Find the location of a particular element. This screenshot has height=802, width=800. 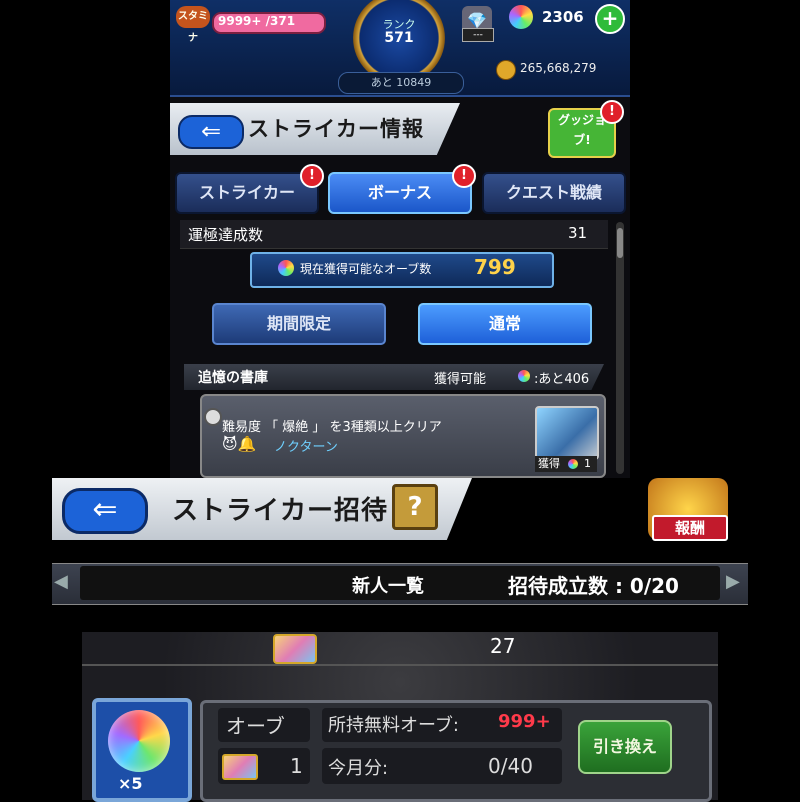

available-orbs-value: 799 is located at coordinates (495, 267).